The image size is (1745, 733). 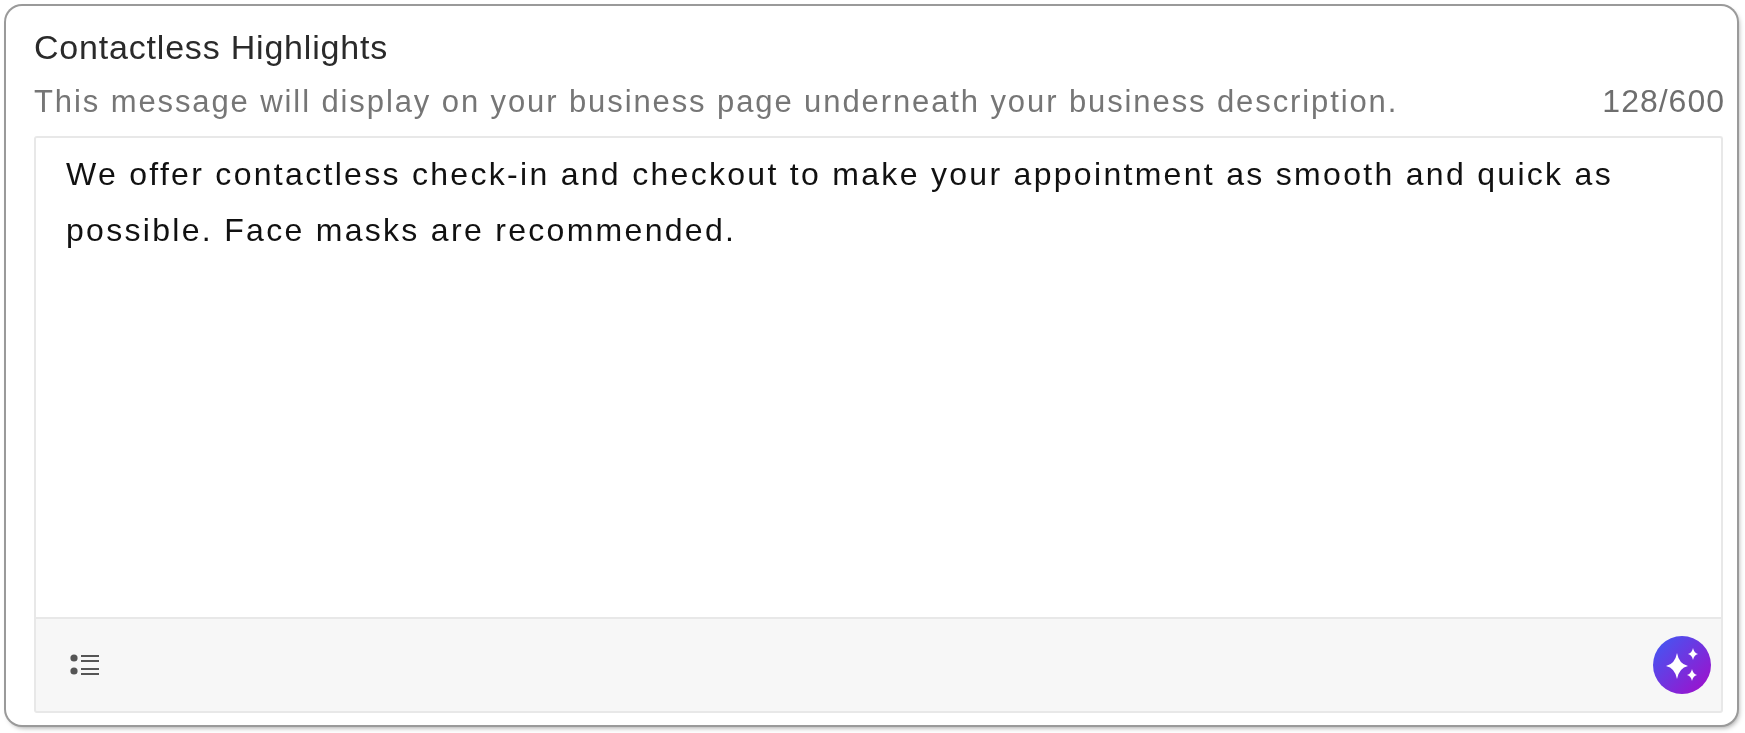 I want to click on section-title: Contactless Highlights, so click(x=211, y=47).